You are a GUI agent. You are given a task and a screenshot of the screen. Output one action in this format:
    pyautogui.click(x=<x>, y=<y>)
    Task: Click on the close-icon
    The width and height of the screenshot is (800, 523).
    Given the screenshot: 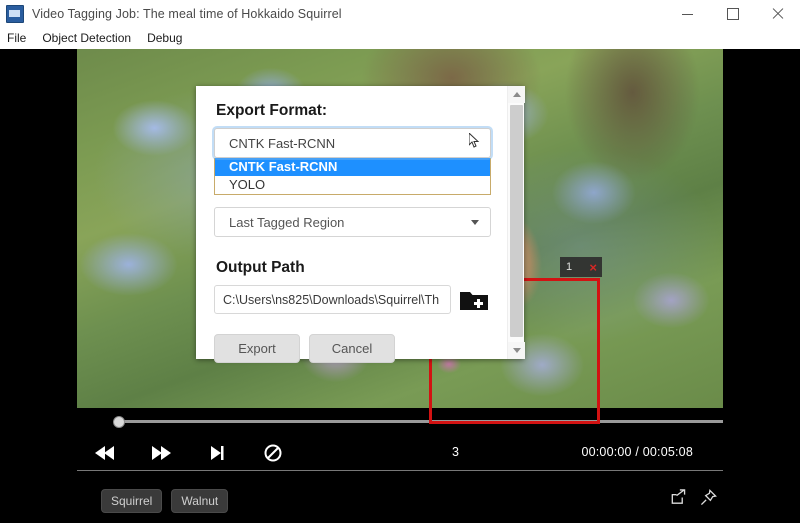 What is the action you would take?
    pyautogui.click(x=778, y=14)
    